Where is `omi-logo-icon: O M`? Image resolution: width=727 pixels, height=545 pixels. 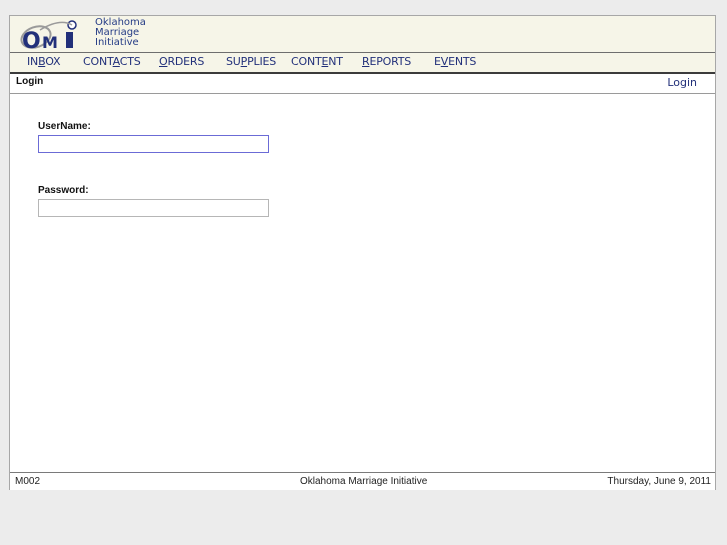 omi-logo-icon: O M is located at coordinates (48, 35).